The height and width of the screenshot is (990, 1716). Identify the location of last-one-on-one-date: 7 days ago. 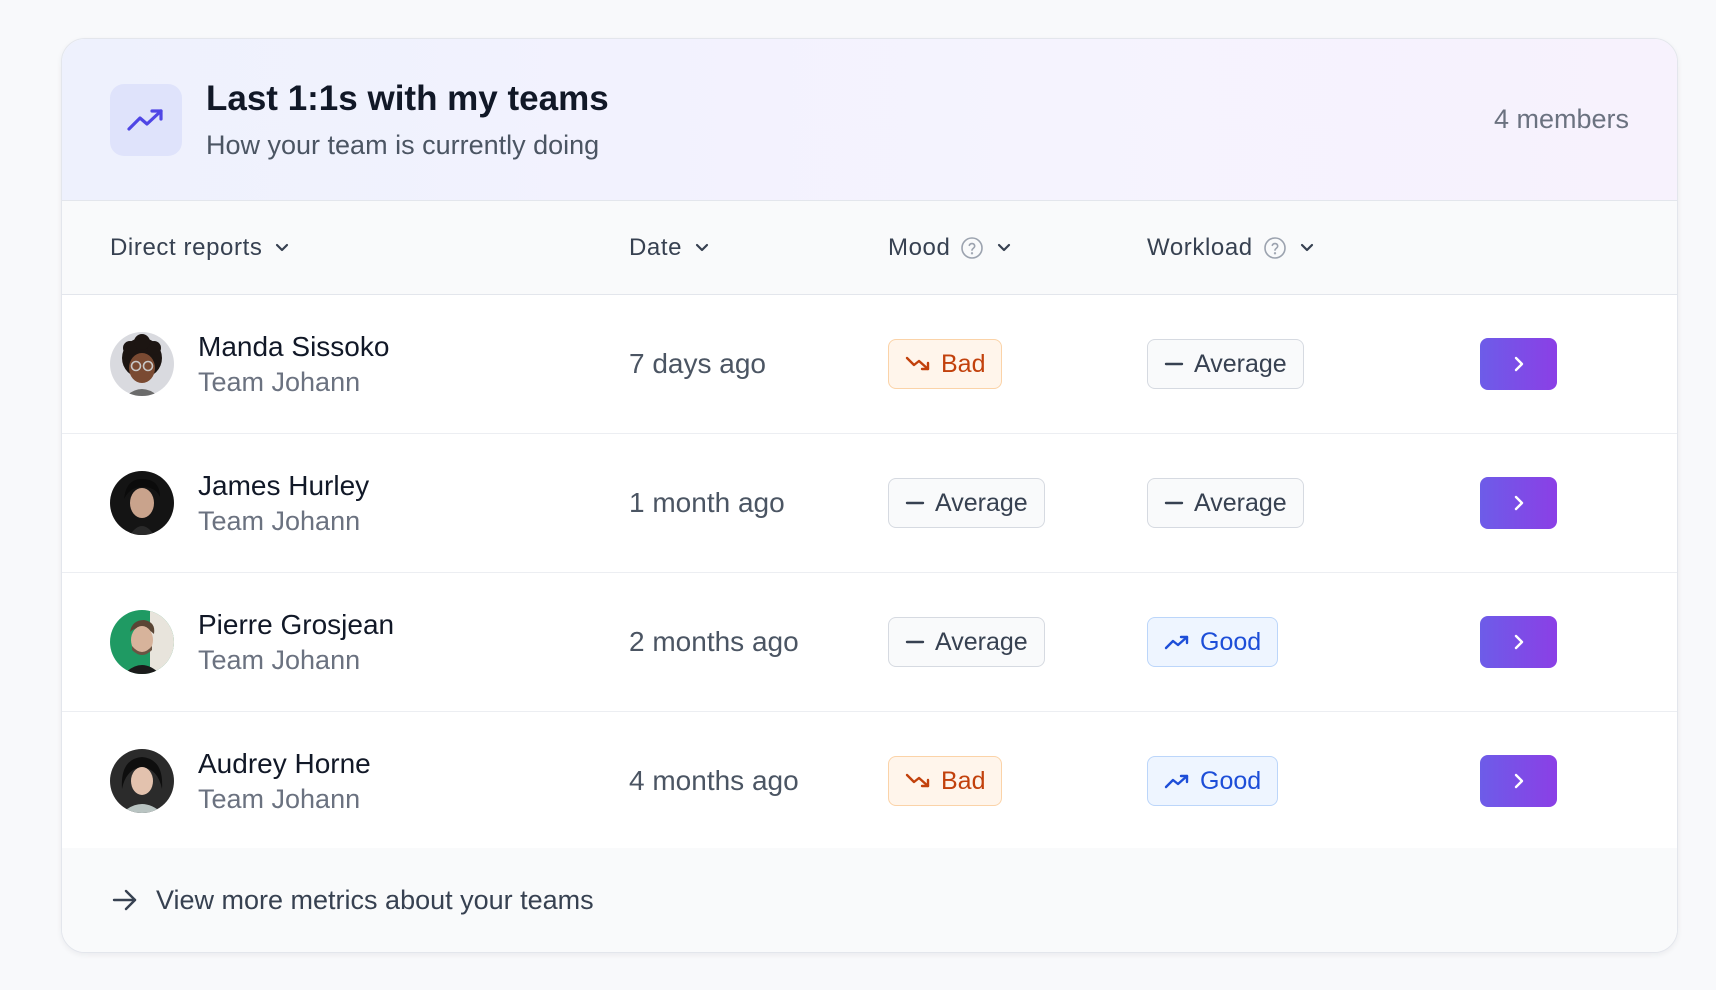
(697, 364).